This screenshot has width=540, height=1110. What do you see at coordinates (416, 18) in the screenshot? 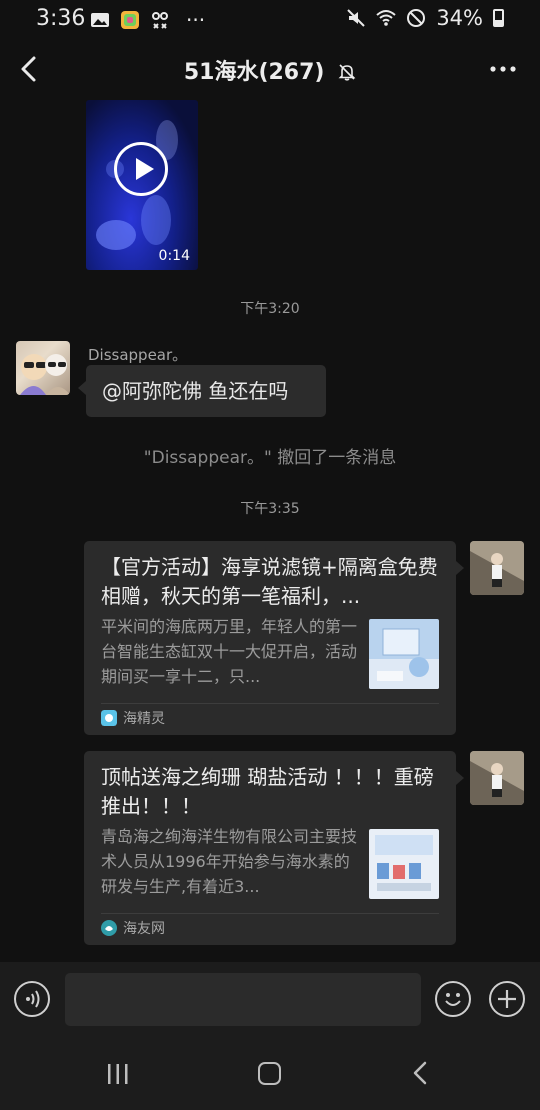
I see `do-not-disturb-icon` at bounding box center [416, 18].